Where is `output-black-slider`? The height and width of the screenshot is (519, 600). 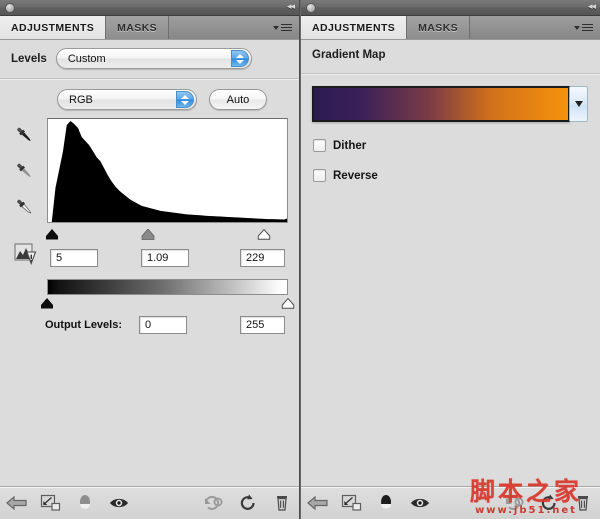 output-black-slider is located at coordinates (47, 302).